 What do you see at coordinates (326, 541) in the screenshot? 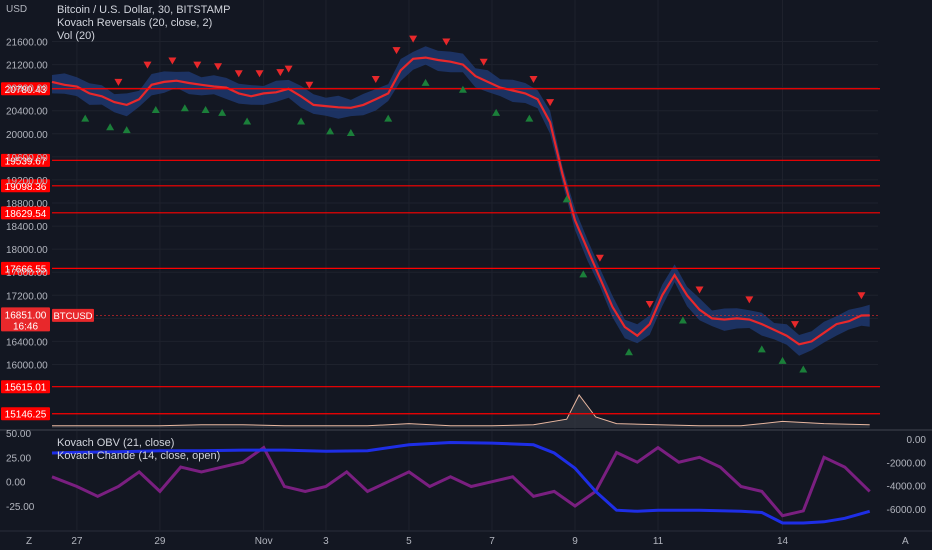
I see `time-axis-tick: 3` at bounding box center [326, 541].